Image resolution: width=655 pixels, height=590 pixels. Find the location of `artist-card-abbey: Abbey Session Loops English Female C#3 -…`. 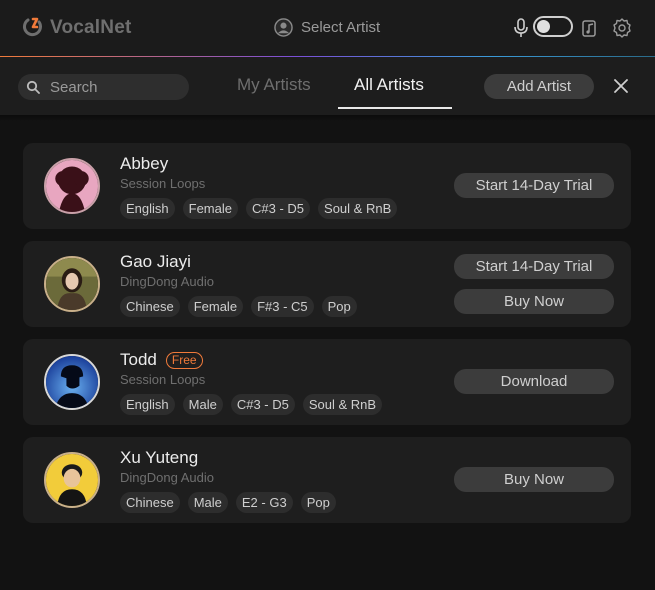

artist-card-abbey: Abbey Session Loops English Female C#3 -… is located at coordinates (327, 186).